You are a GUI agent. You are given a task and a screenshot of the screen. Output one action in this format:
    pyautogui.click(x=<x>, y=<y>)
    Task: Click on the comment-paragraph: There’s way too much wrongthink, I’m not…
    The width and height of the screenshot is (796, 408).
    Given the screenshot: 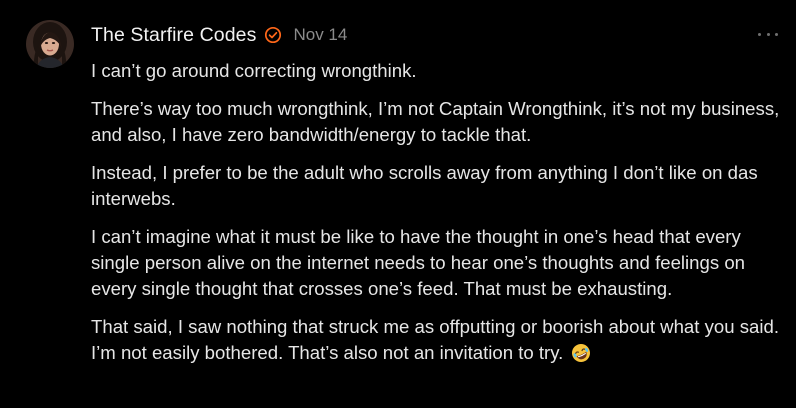 What is the action you would take?
    pyautogui.click(x=435, y=121)
    